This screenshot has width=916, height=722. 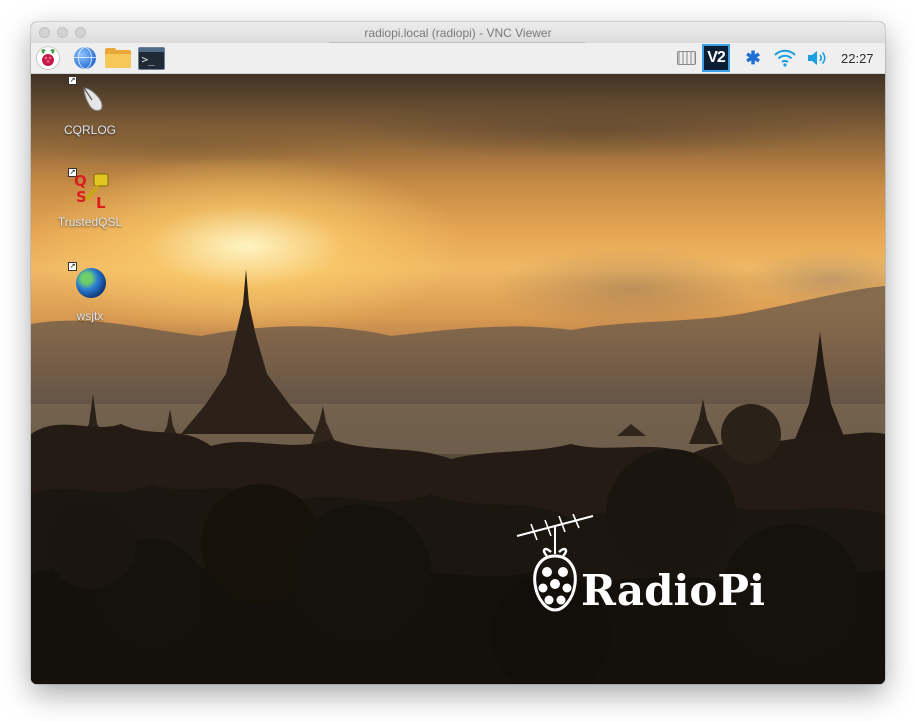 I want to click on web-browser-button, so click(x=85, y=58).